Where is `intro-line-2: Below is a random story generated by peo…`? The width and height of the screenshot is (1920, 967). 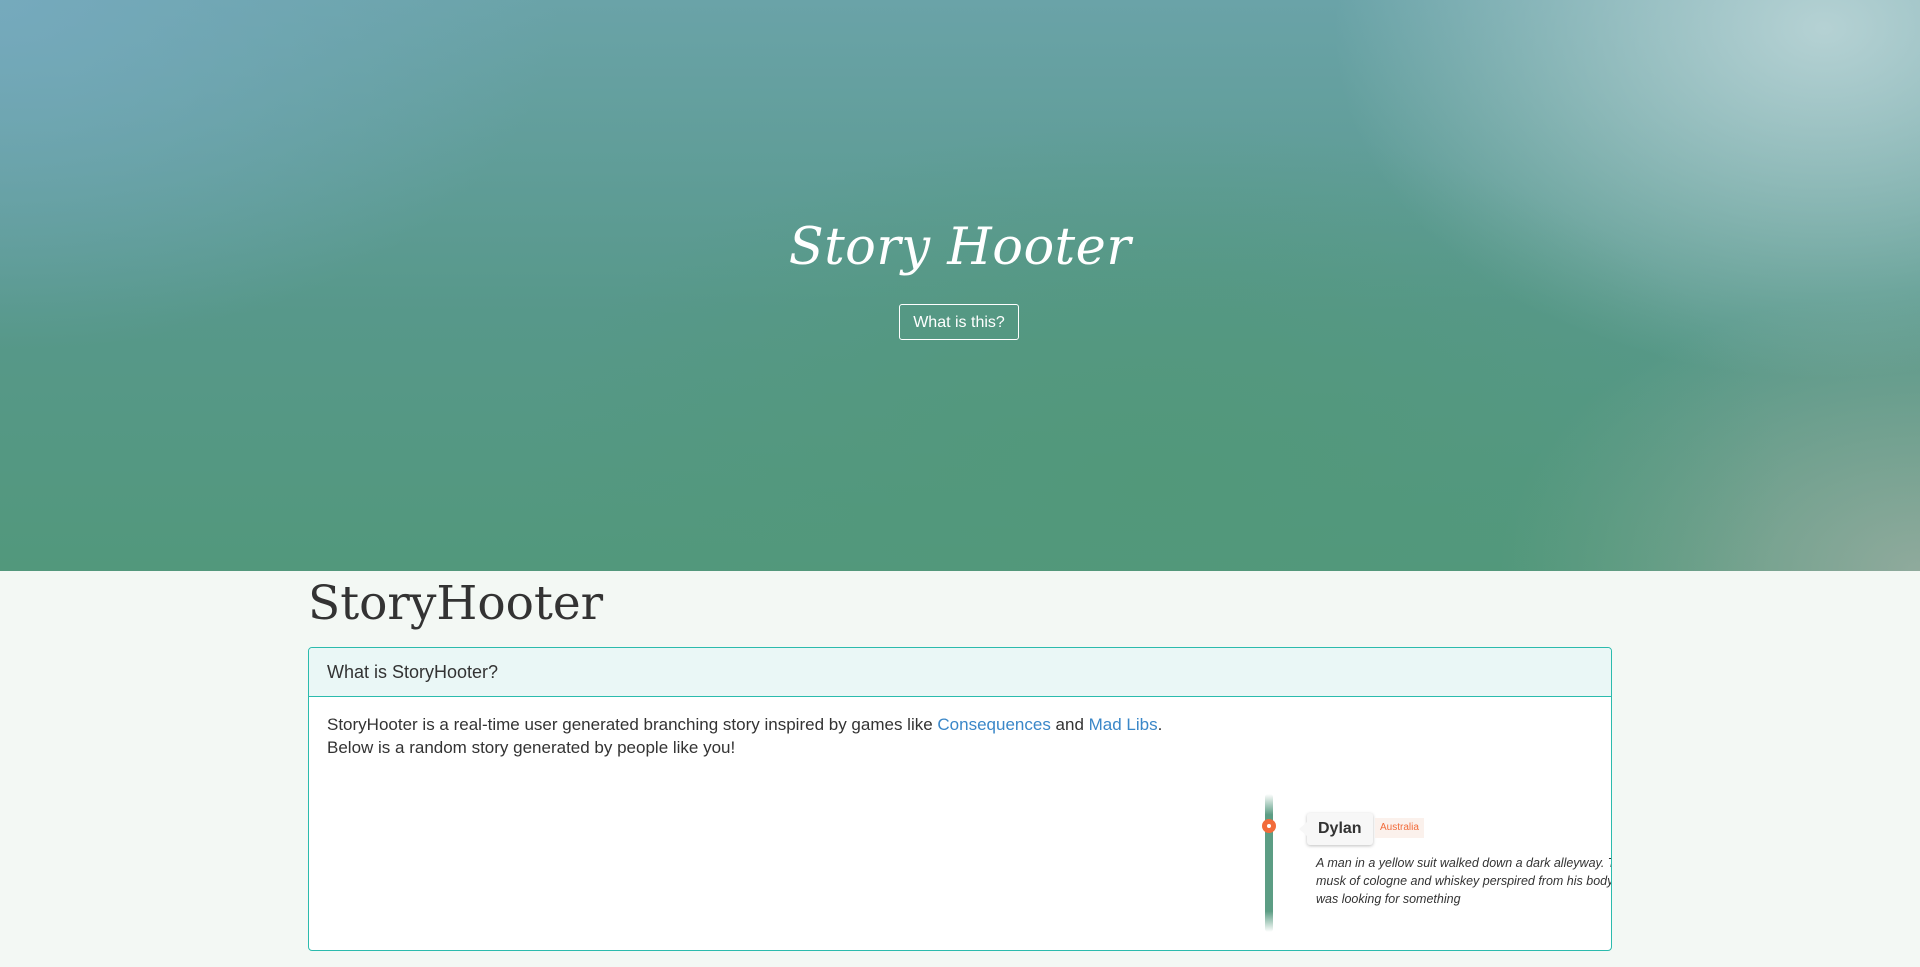 intro-line-2: Below is a random story generated by peo… is located at coordinates (531, 747).